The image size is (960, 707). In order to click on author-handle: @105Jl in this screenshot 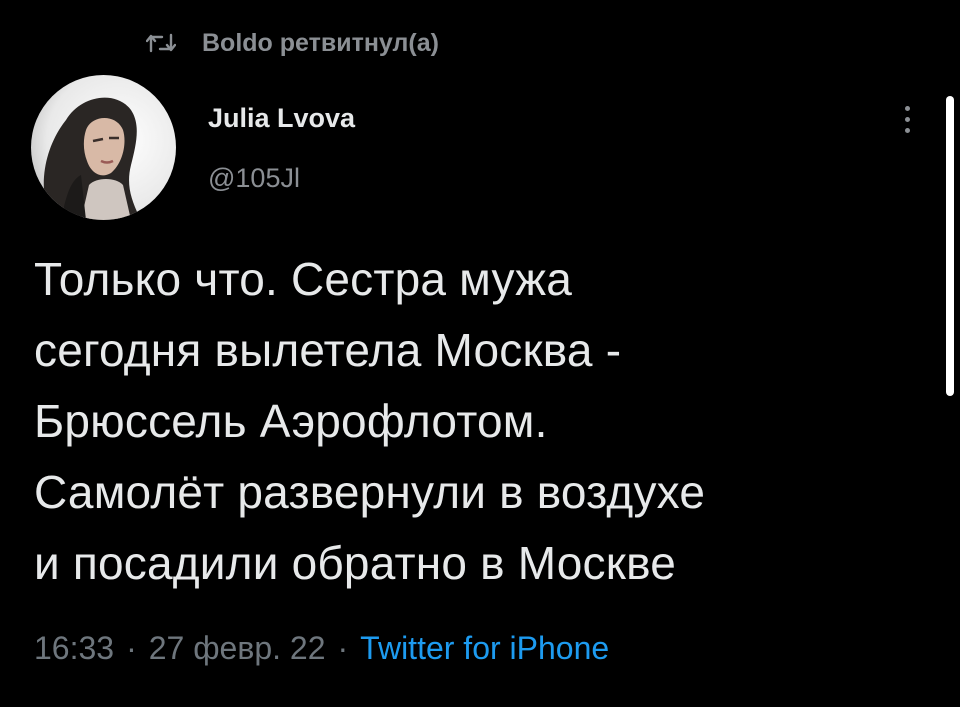, I will do `click(254, 178)`.